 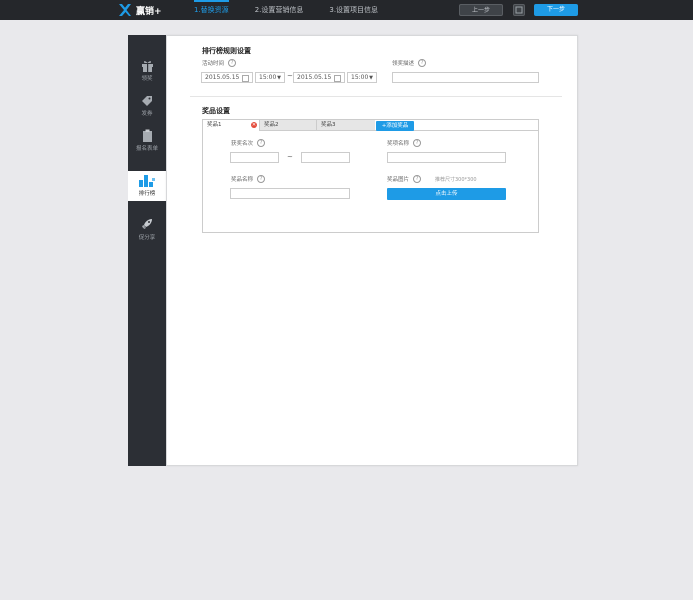 What do you see at coordinates (226, 51) in the screenshot?
I see `rules-title: 排行榜规则设置` at bounding box center [226, 51].